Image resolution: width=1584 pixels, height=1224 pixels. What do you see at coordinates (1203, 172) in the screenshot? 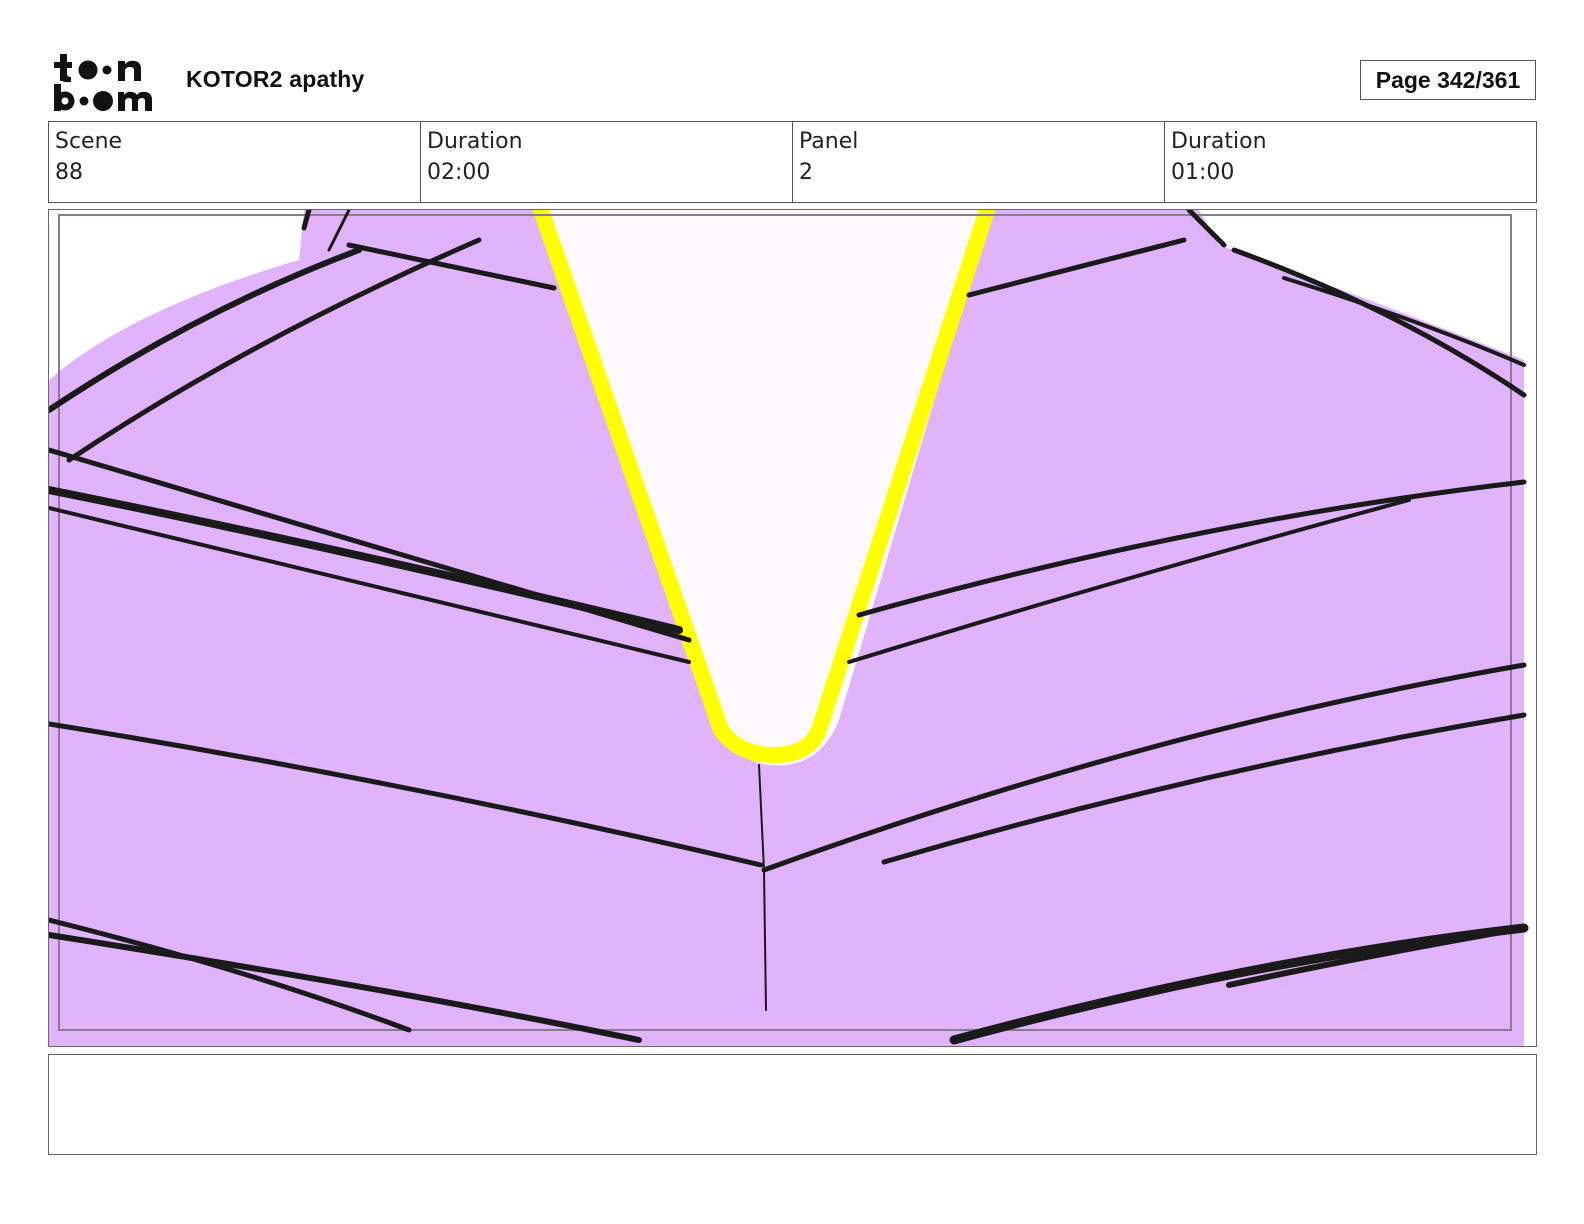
I see `panel-duration-value: 01:00` at bounding box center [1203, 172].